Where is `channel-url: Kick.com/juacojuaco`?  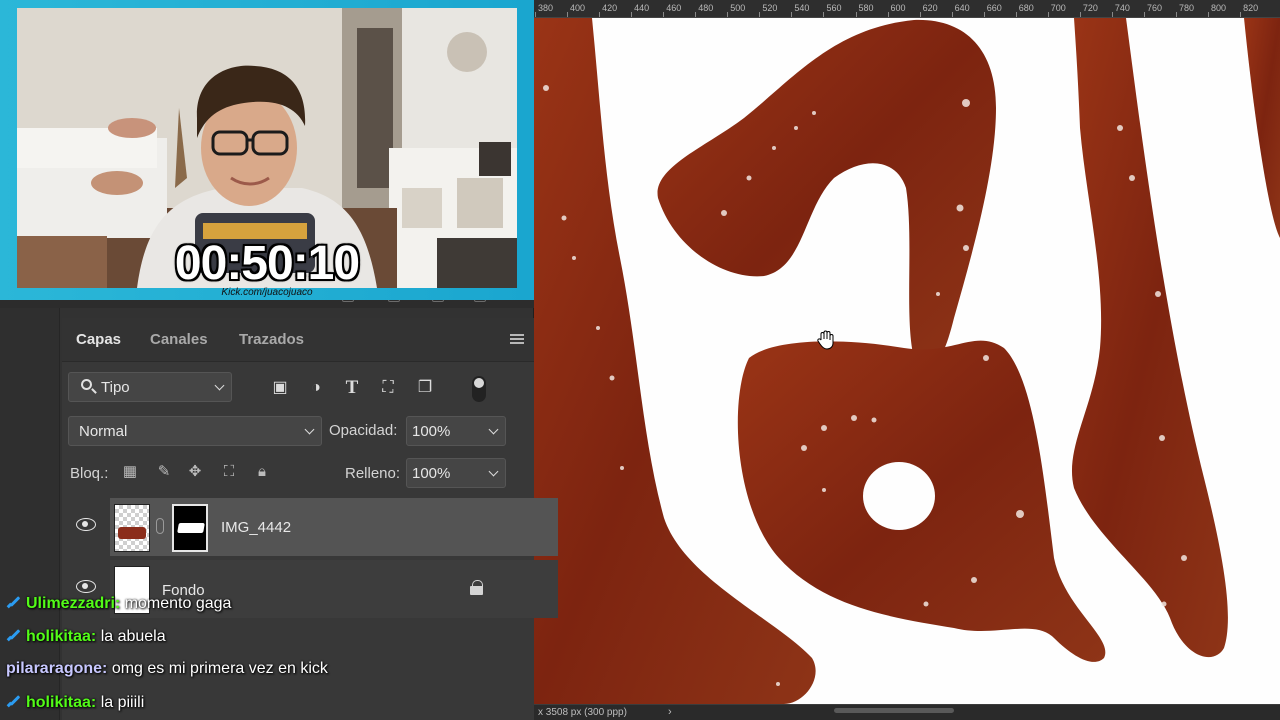 channel-url: Kick.com/juacojuaco is located at coordinates (267, 292).